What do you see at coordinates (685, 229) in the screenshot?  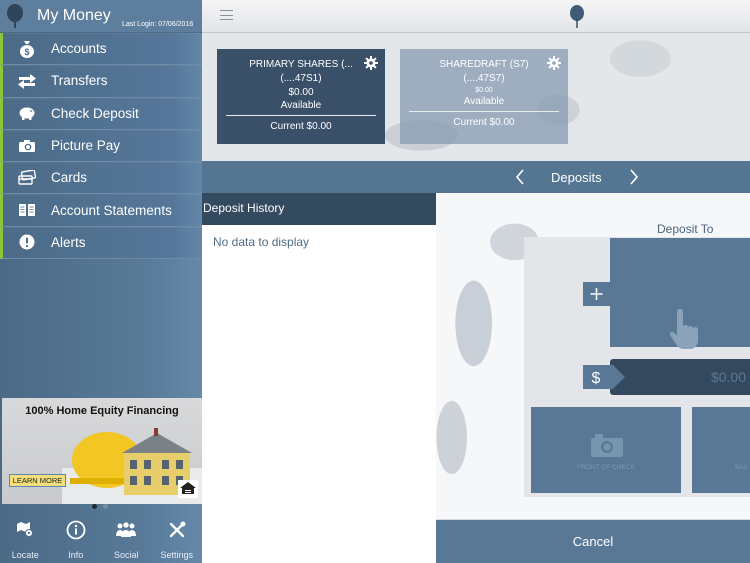 I see `deposit-to-label: Deposit To` at bounding box center [685, 229].